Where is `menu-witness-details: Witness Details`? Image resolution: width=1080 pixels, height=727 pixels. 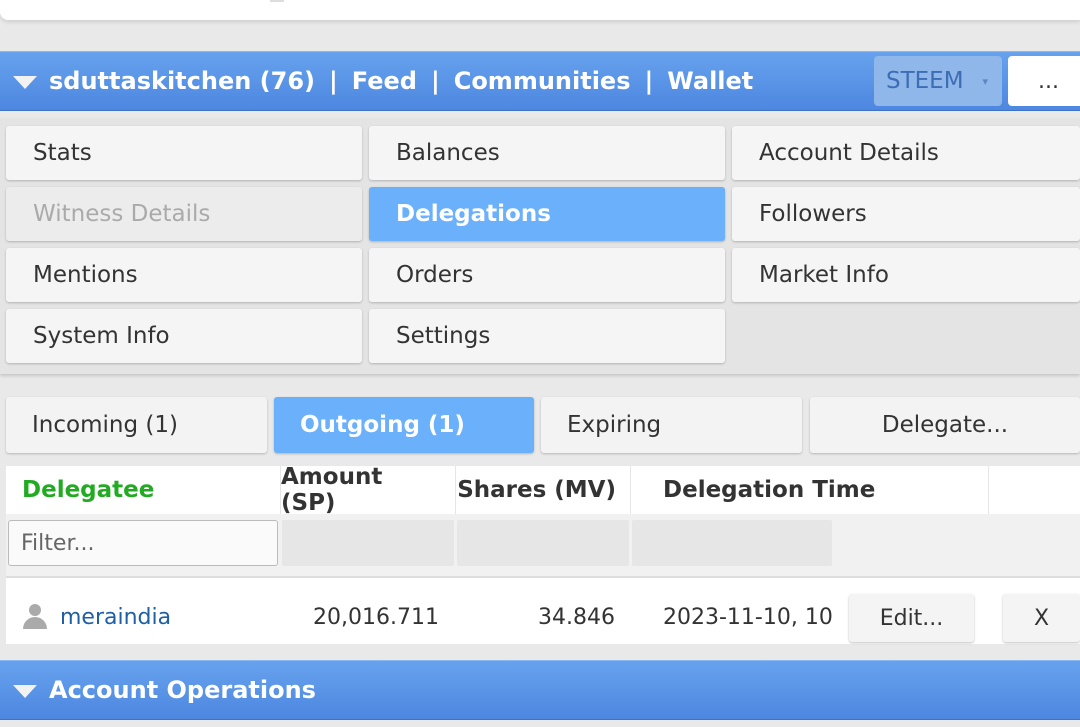
menu-witness-details: Witness Details is located at coordinates (184, 214).